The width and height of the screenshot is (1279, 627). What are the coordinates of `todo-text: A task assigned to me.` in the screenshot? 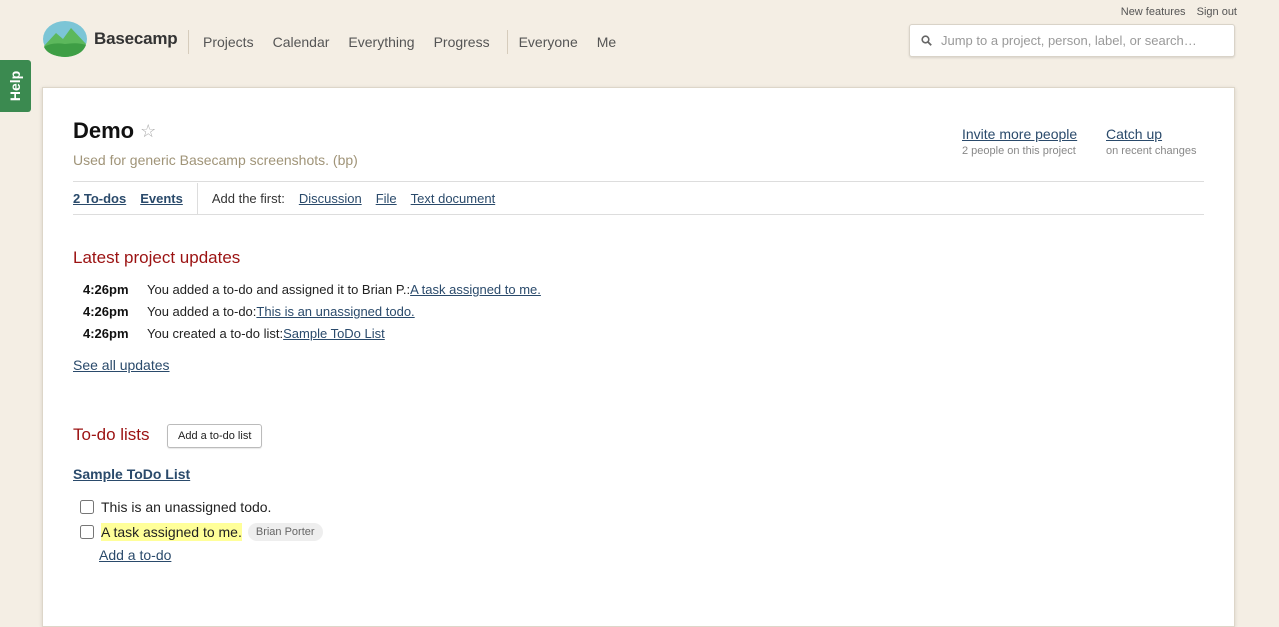 It's located at (171, 531).